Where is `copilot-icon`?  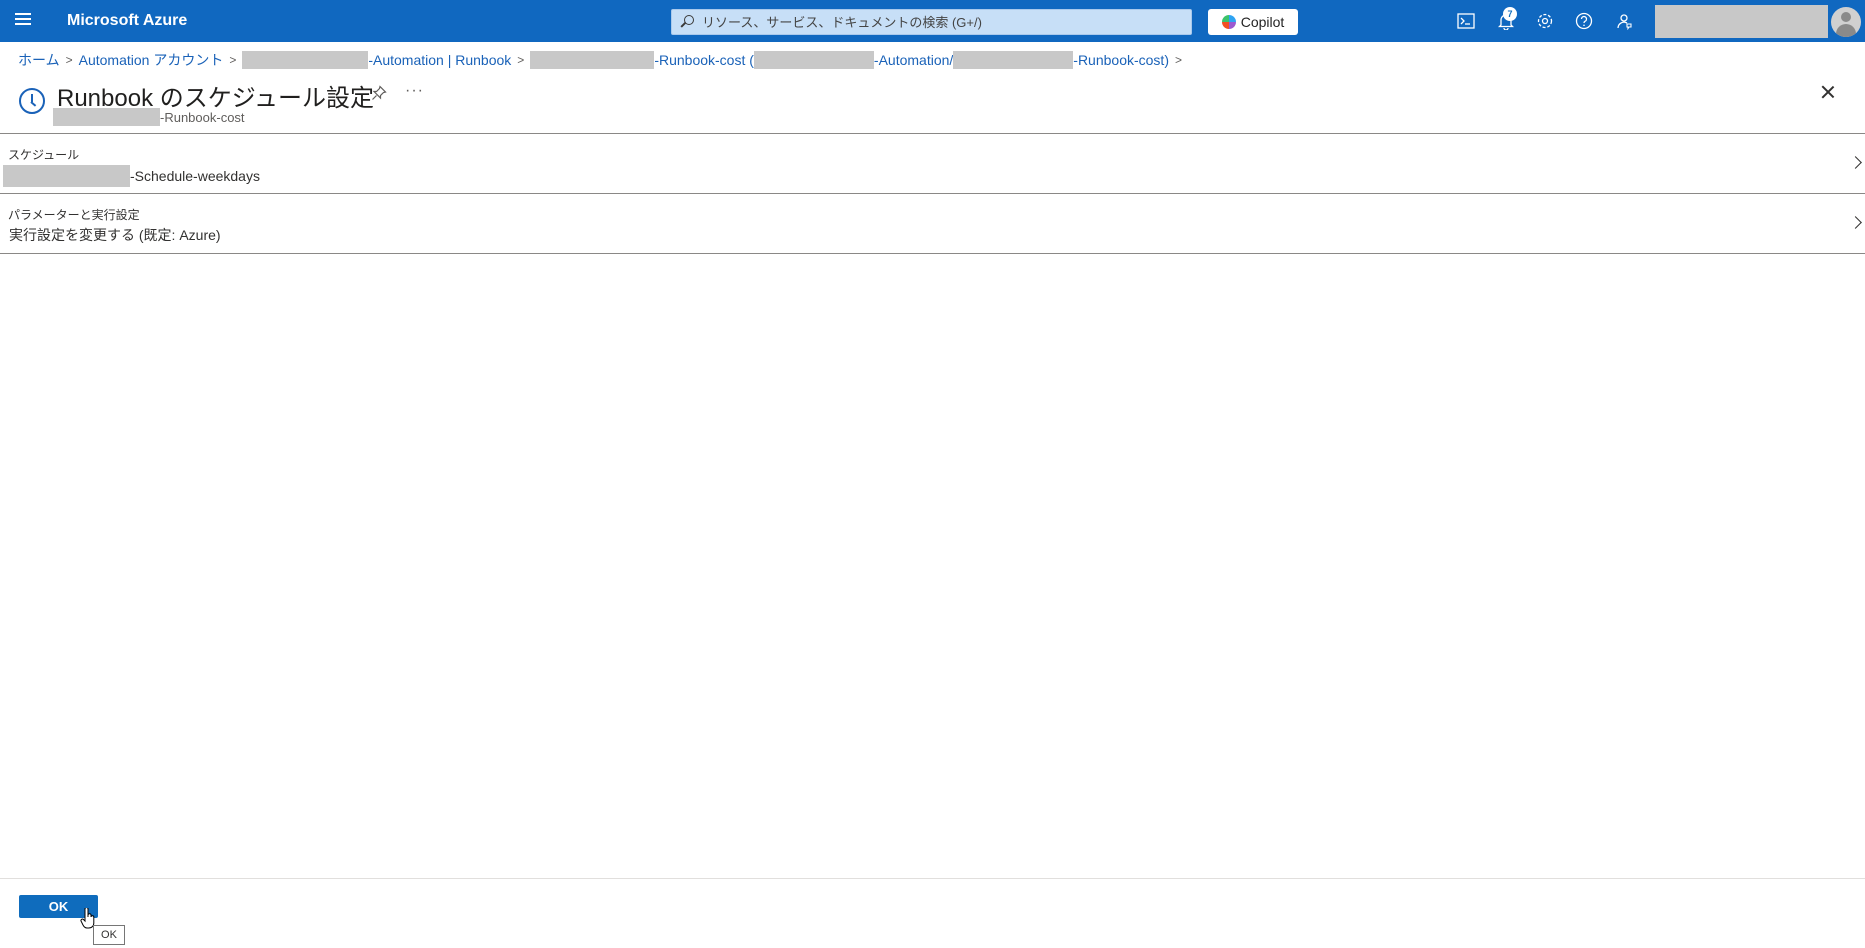 copilot-icon is located at coordinates (1228, 22).